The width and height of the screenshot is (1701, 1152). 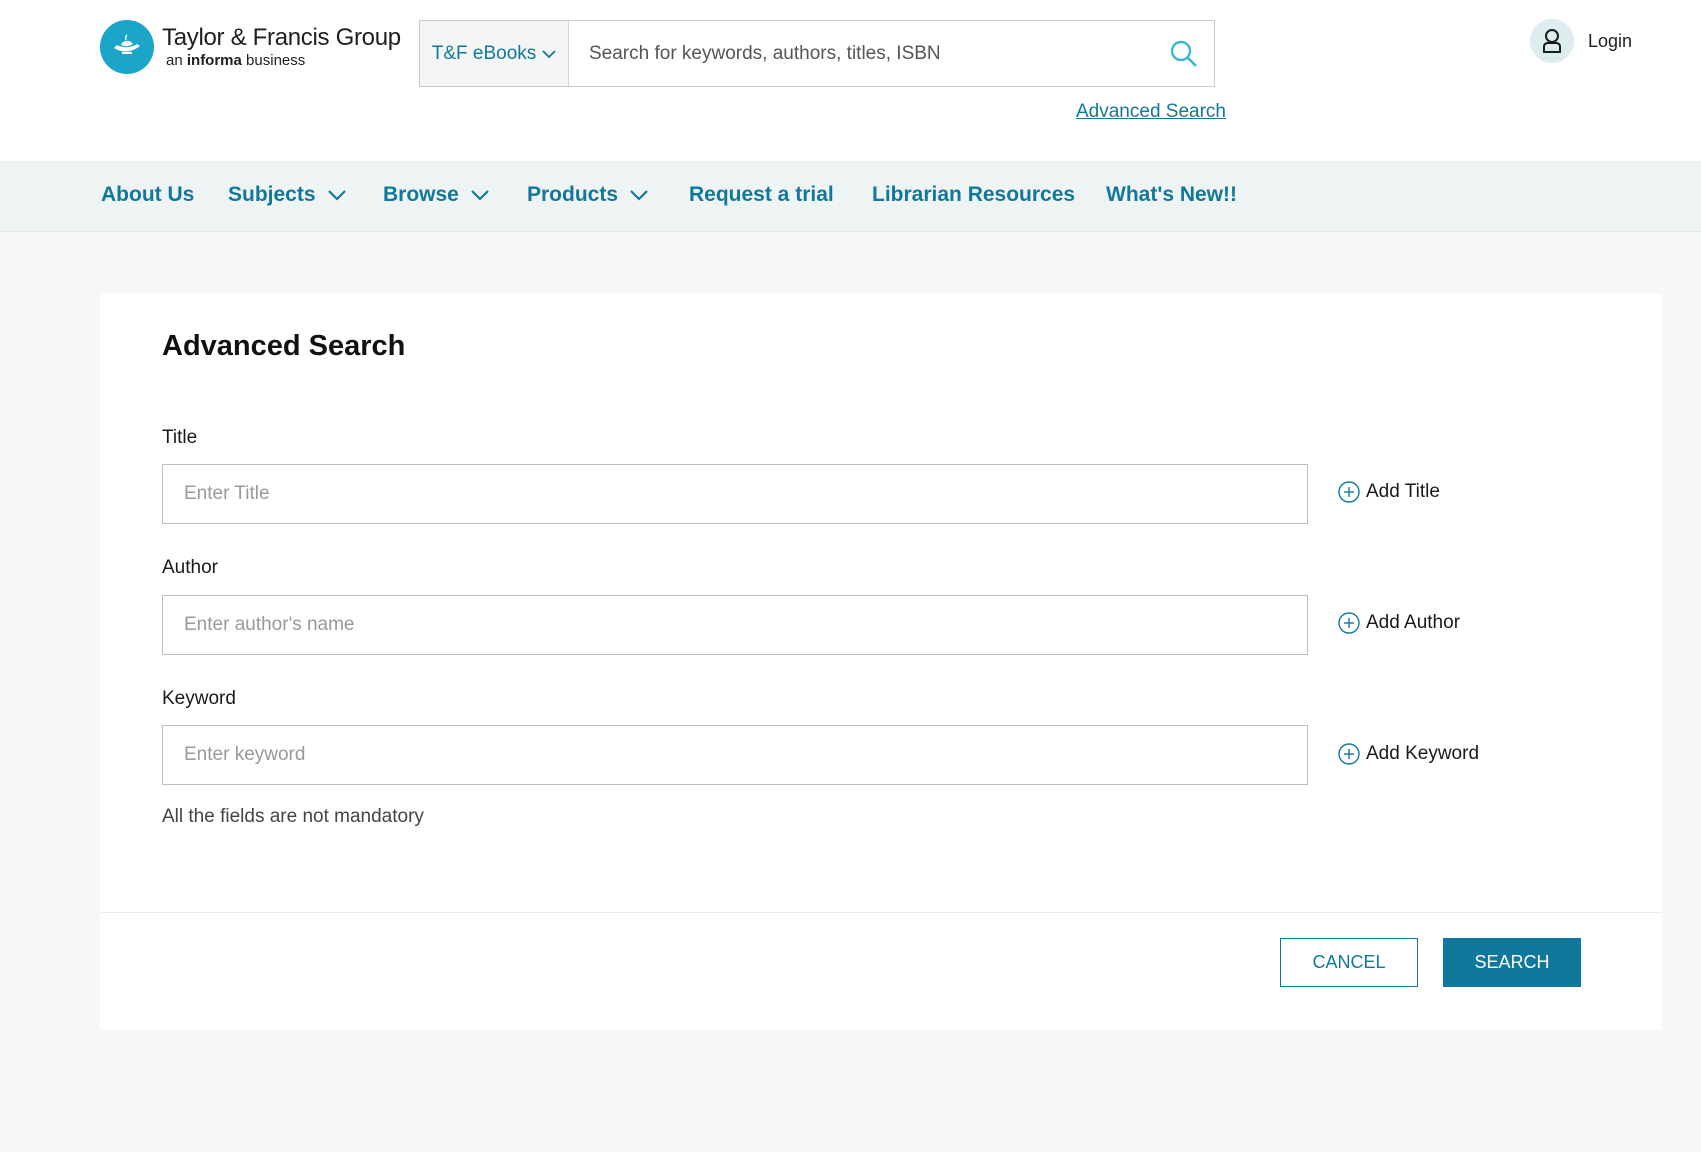 I want to click on title-label: Title, so click(x=180, y=437).